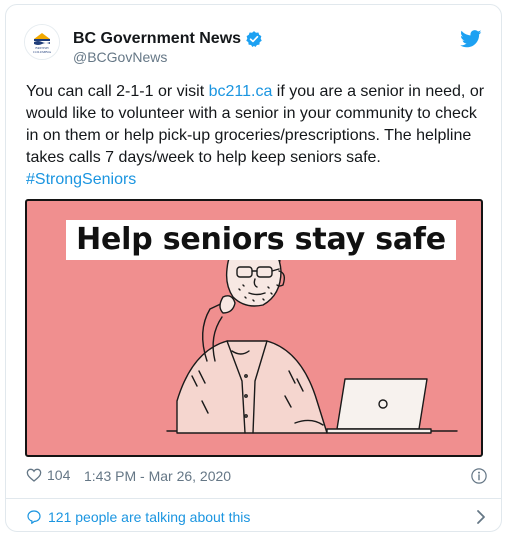 This screenshot has width=509, height=537. Describe the element at coordinates (471, 39) in the screenshot. I see `twitter-bird-icon` at that location.